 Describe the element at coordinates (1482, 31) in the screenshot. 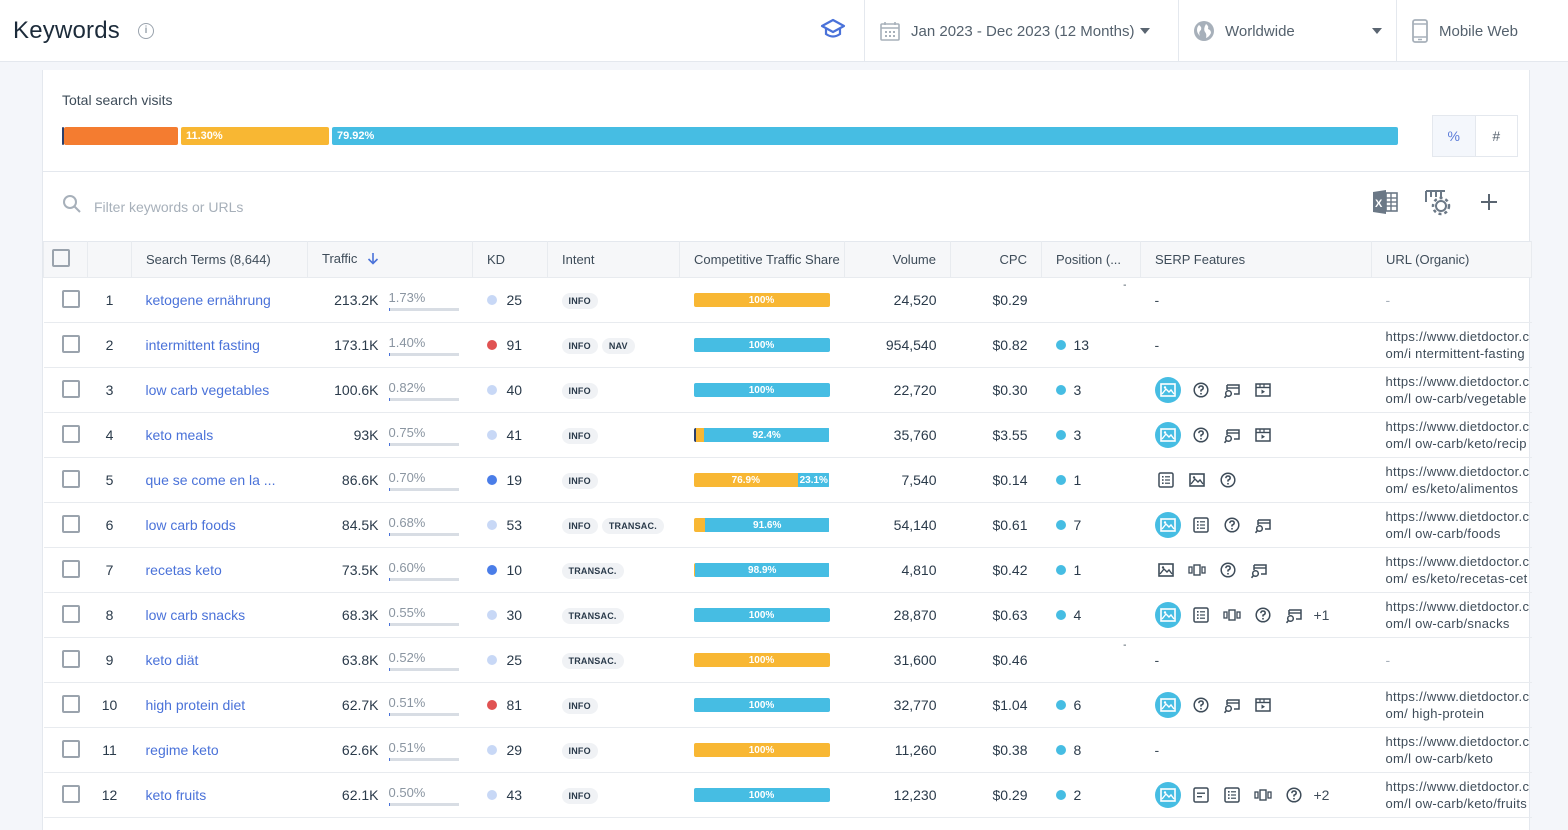

I see `device-dropdown: Mobile Web` at that location.